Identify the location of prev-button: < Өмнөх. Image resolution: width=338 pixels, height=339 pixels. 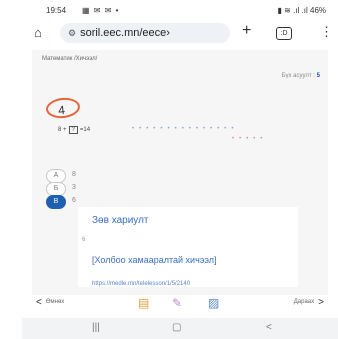
(50, 302).